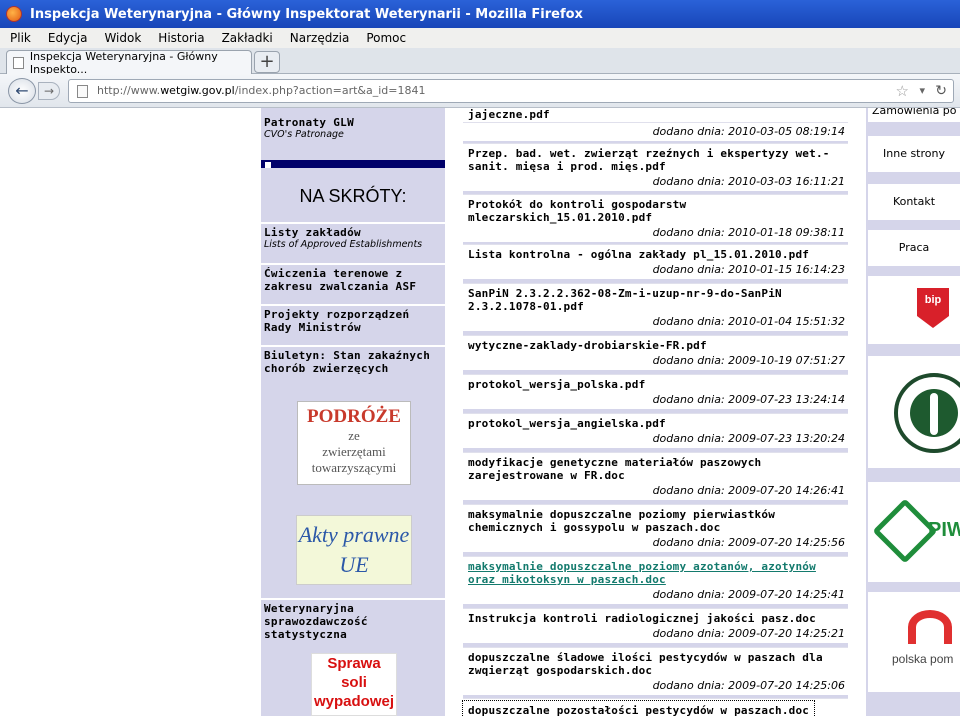  What do you see at coordinates (354, 435) in the screenshot?
I see `podroze-line: ze` at bounding box center [354, 435].